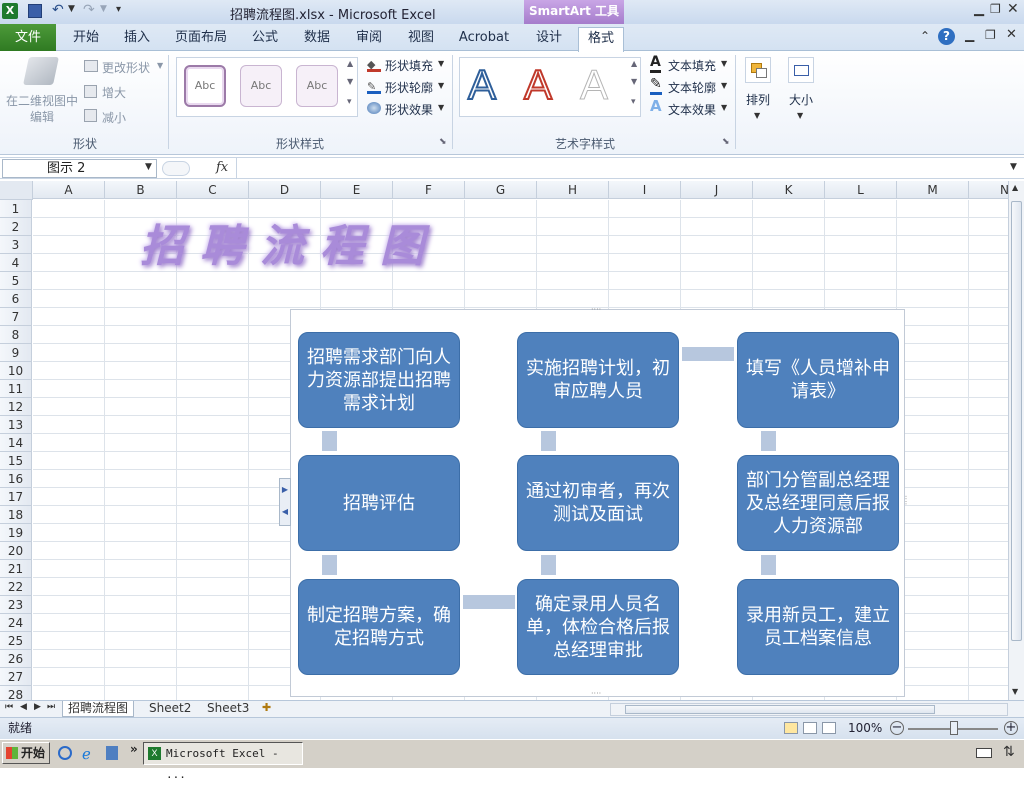  I want to click on sheet-tab-1: 招聘流程图, so click(98, 709).